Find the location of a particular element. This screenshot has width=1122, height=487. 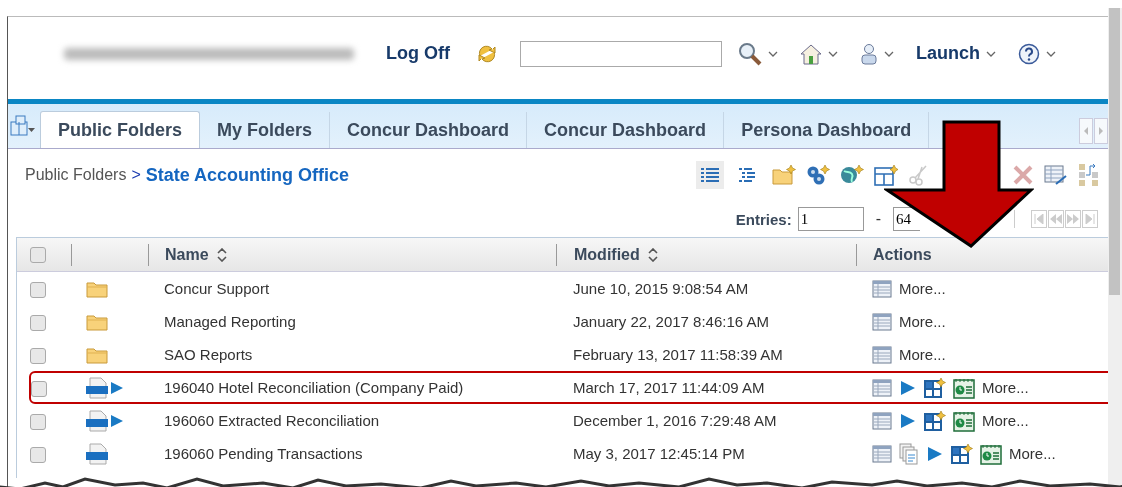

first-page-button is located at coordinates (1039, 219).